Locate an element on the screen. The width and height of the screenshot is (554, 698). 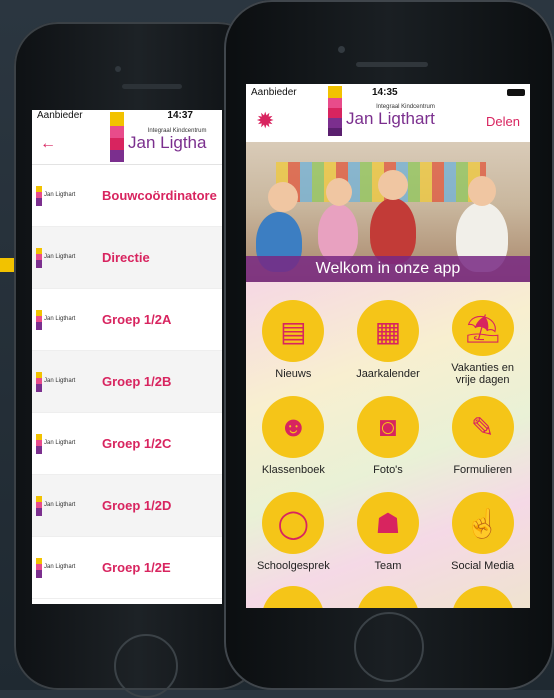
gear-icon: ✹ is located at coordinates (267, 121).